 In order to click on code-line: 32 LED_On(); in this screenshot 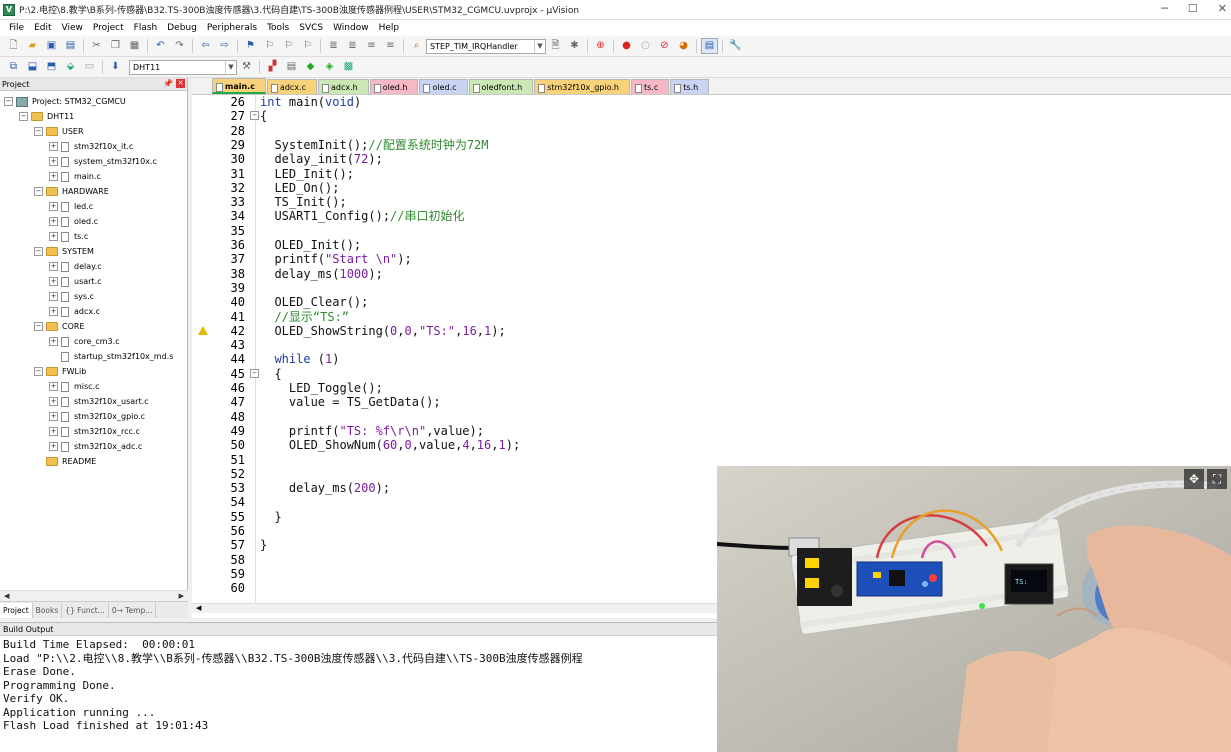, I will do `click(711, 188)`.